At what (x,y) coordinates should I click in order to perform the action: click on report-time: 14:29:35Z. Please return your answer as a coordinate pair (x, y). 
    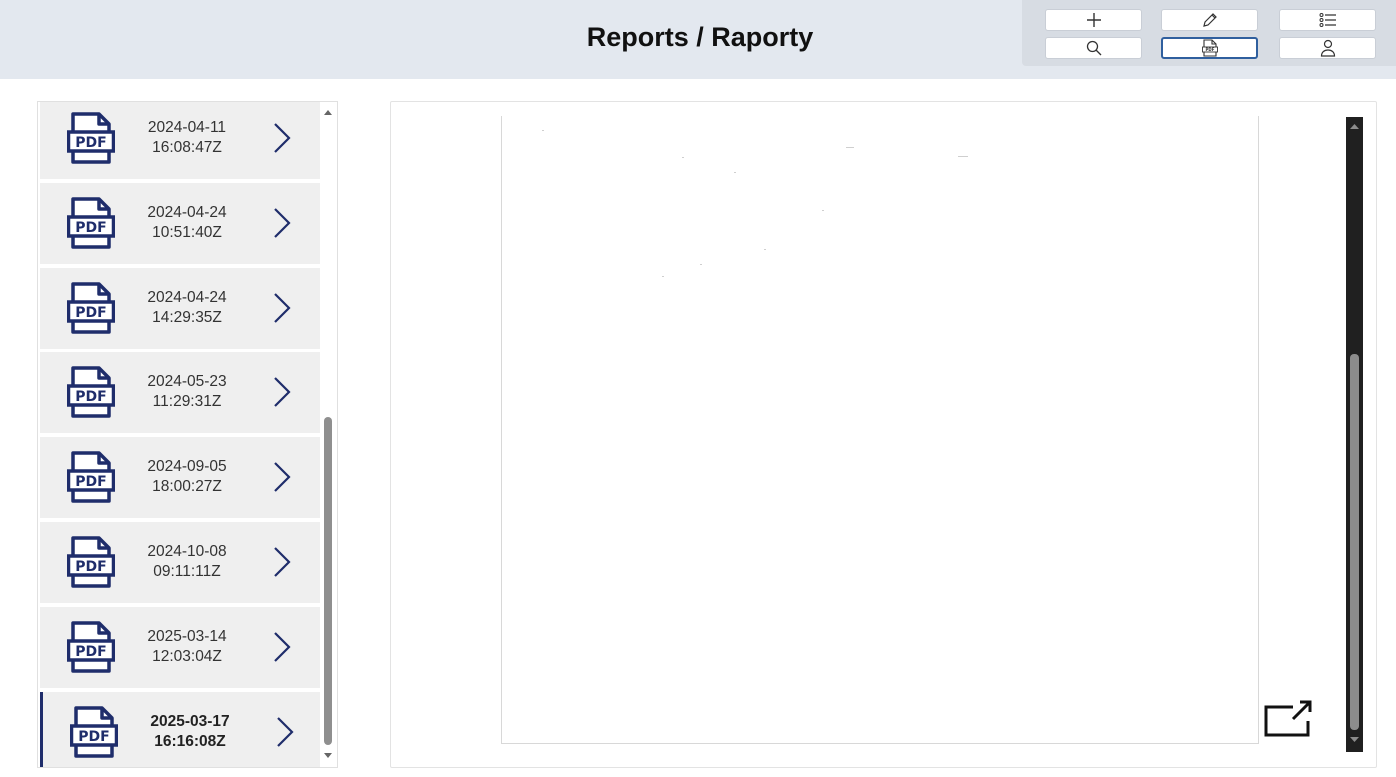
    Looking at the image, I should click on (187, 317).